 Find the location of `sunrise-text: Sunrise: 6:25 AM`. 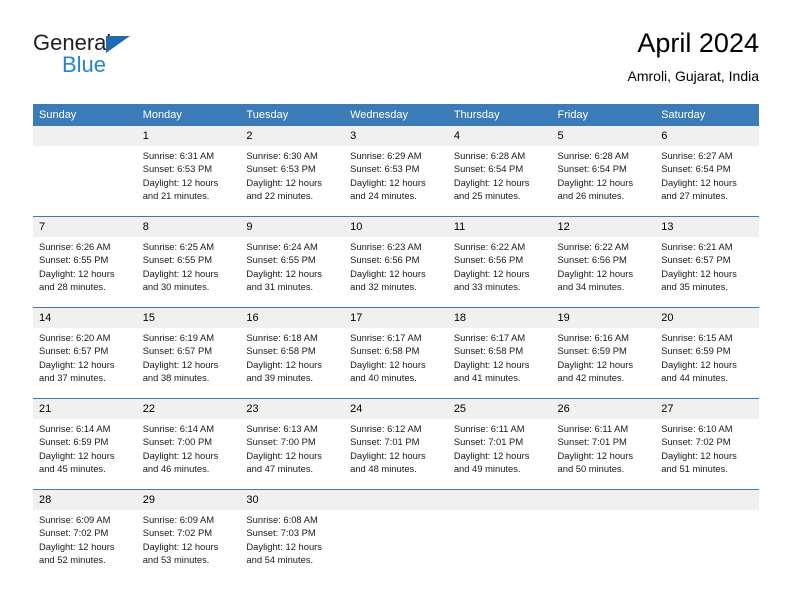

sunrise-text: Sunrise: 6:25 AM is located at coordinates (178, 246).